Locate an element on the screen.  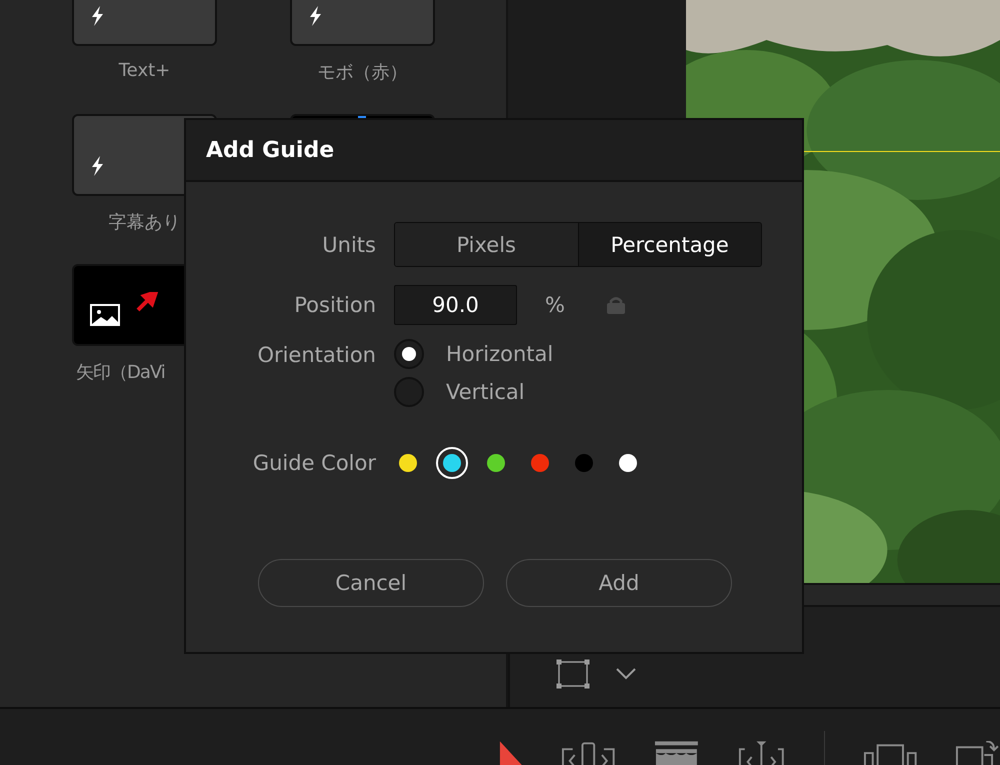
chevron-down-icon is located at coordinates (626, 674).